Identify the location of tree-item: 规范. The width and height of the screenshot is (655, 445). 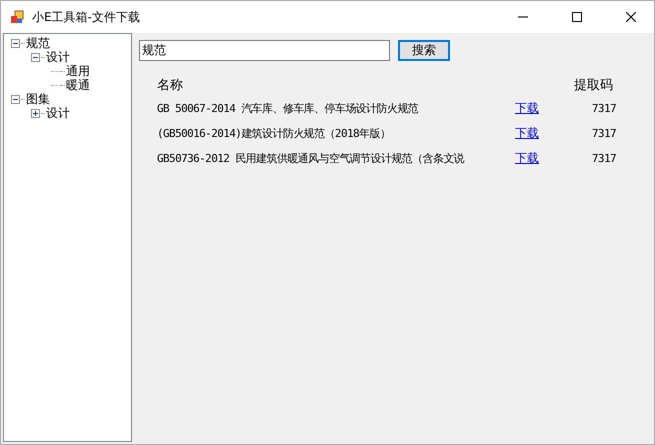
(38, 43).